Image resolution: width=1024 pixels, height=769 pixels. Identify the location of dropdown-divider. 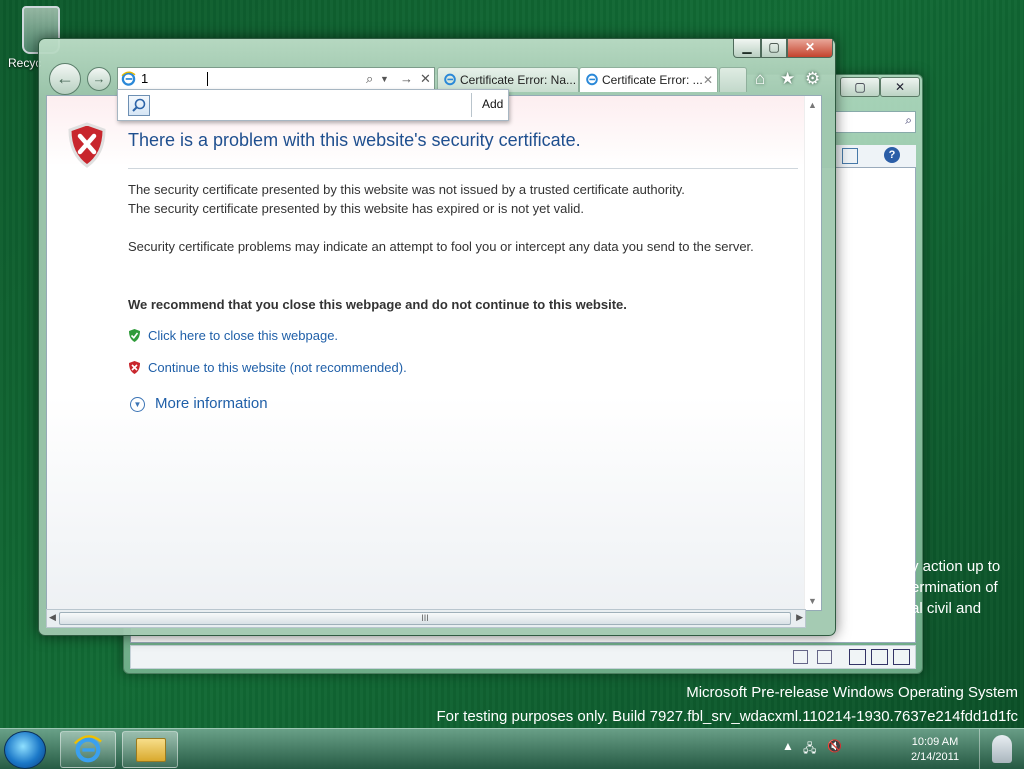
(471, 105).